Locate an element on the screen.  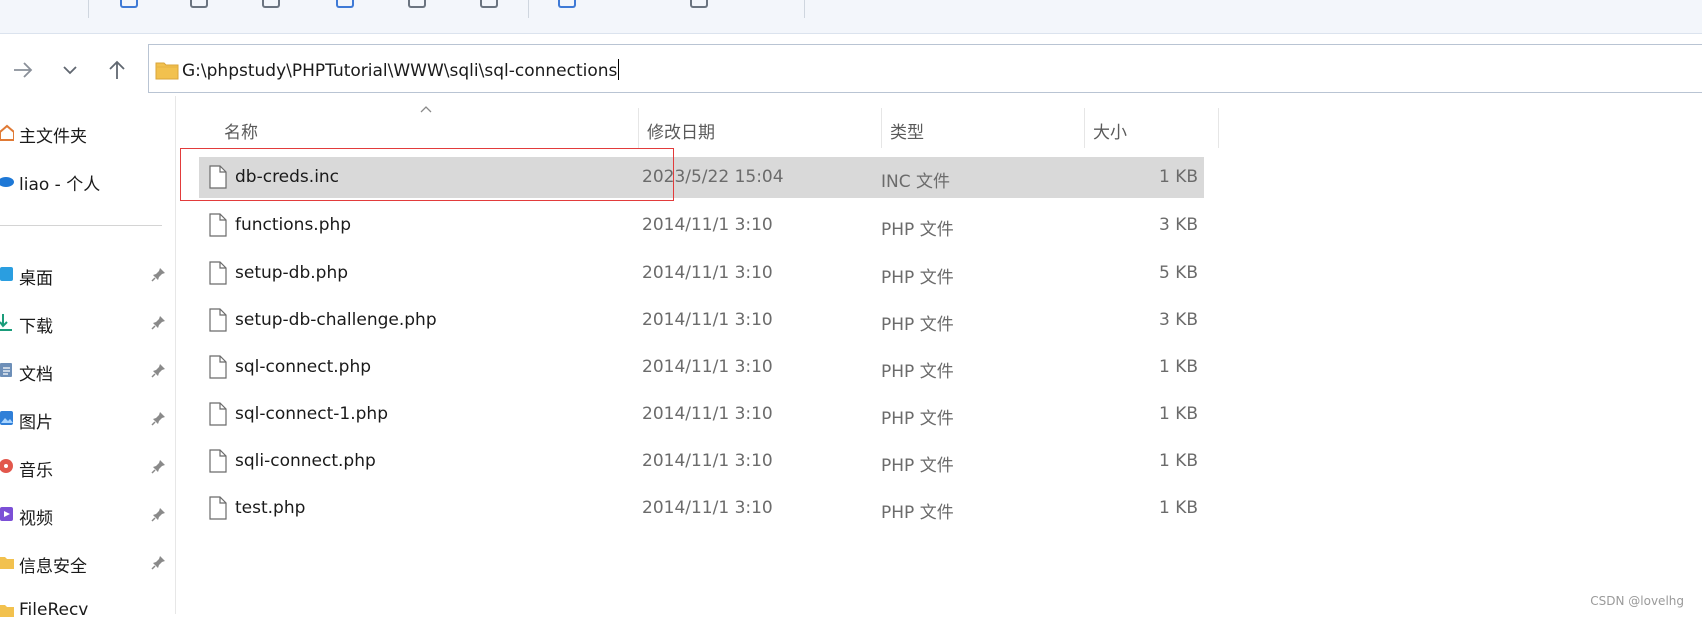
sidebar-item-onedrive: liao - 个人 is located at coordinates (87, 180).